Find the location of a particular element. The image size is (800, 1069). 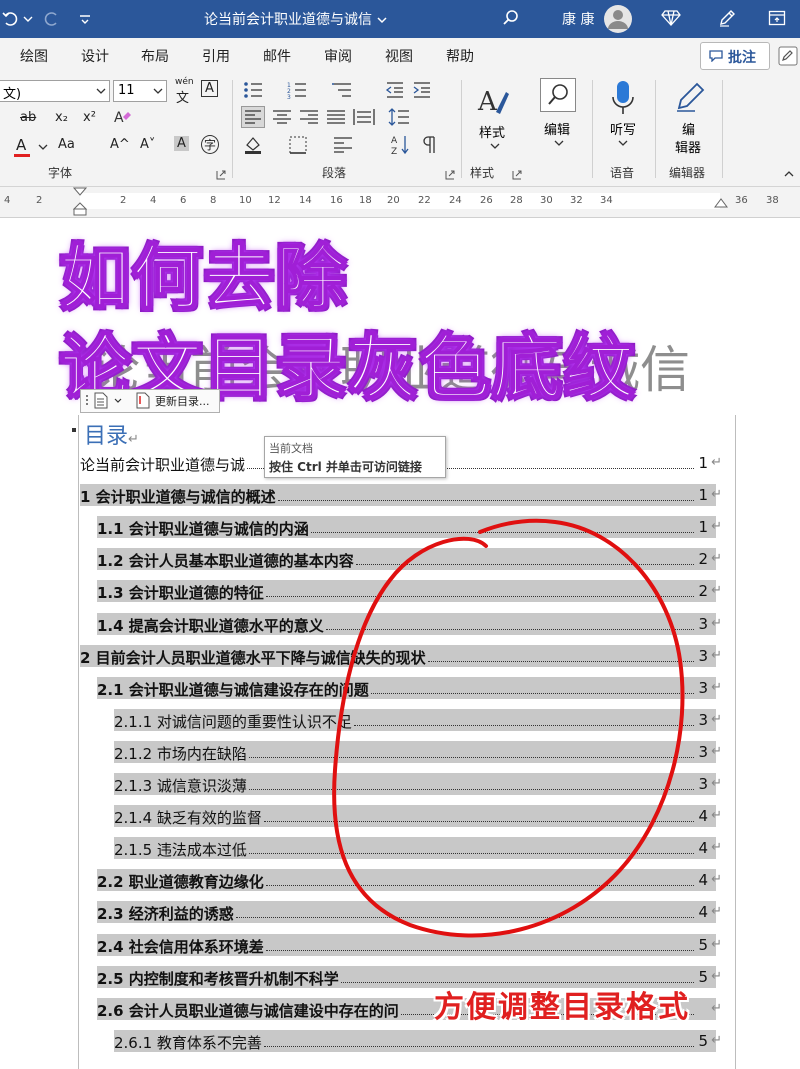

right-indent-marker is located at coordinates (721, 202).